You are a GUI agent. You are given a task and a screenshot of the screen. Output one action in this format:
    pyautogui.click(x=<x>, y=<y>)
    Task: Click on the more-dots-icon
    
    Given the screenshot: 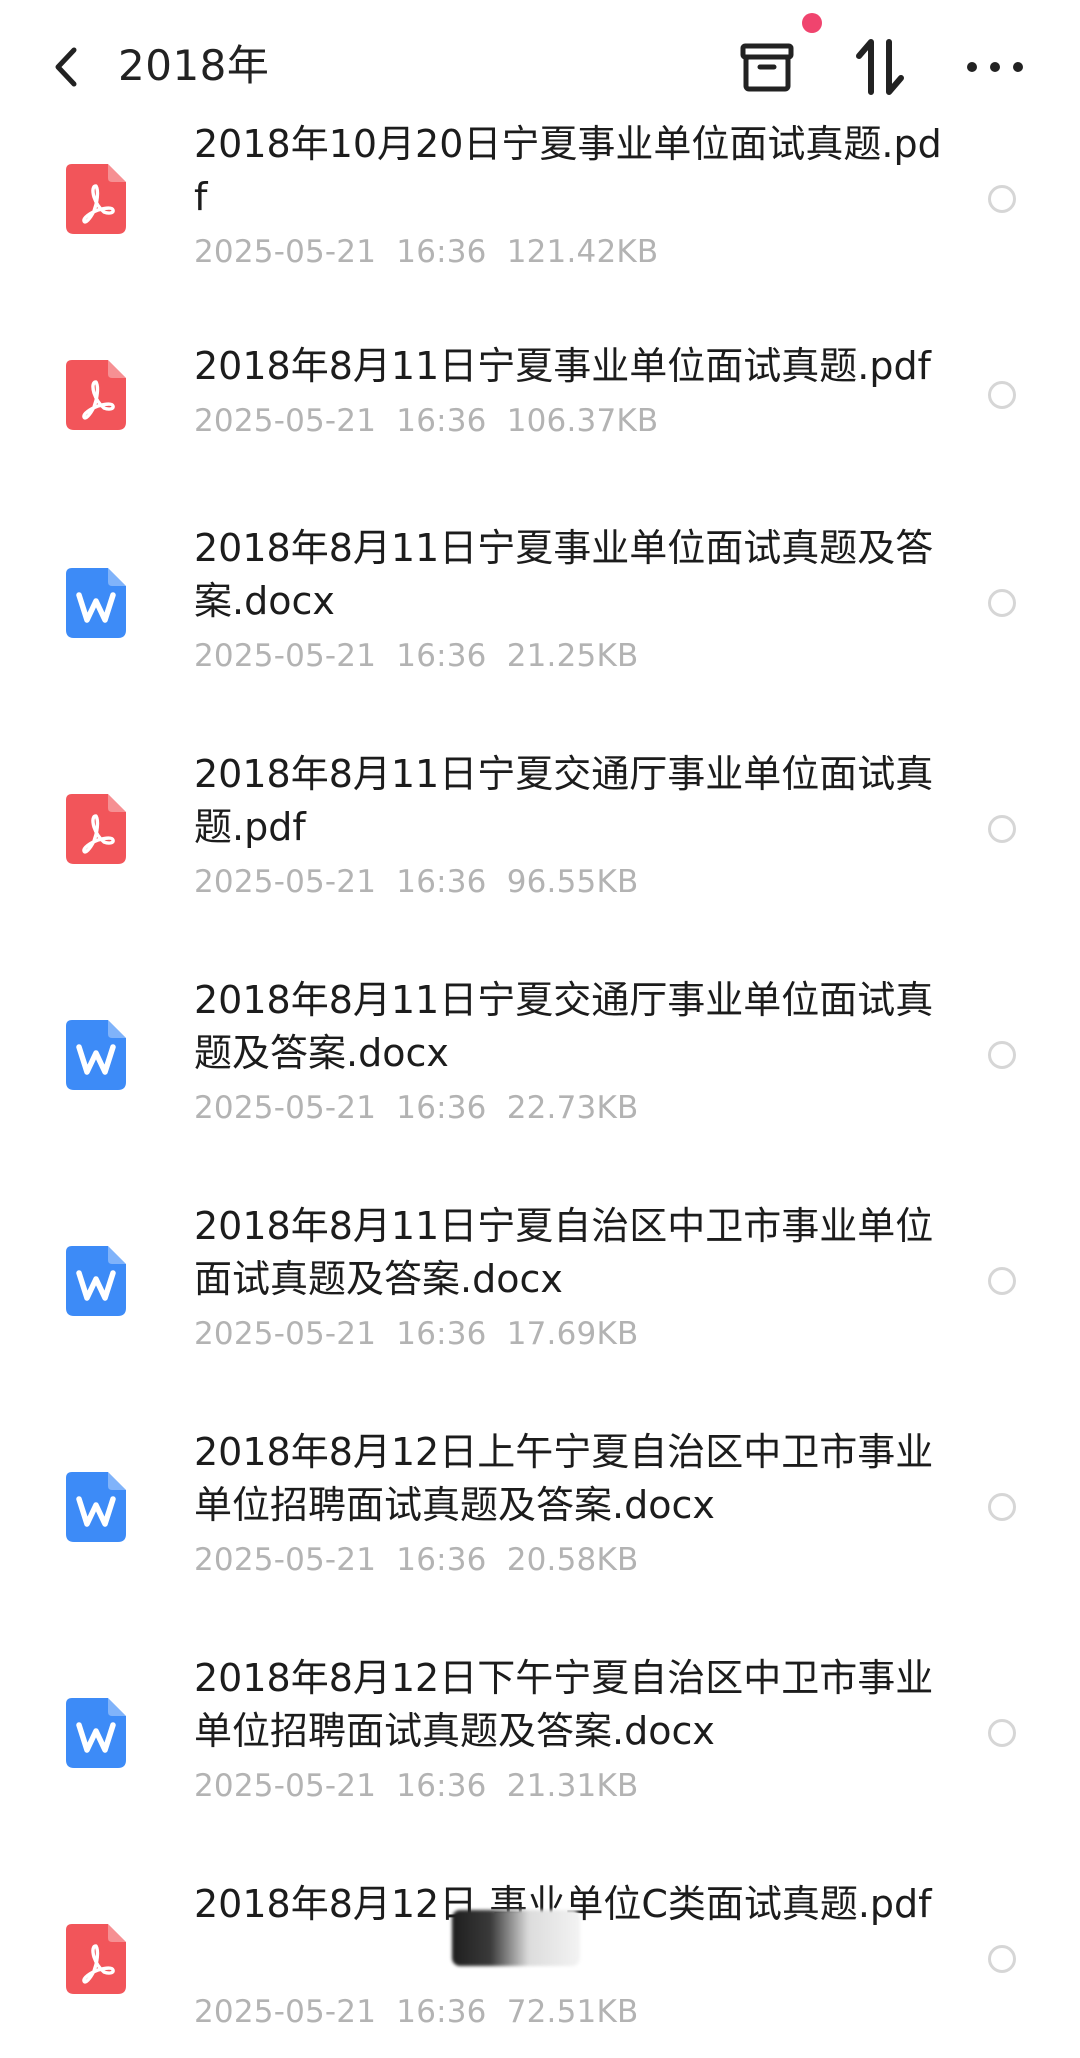 What is the action you would take?
    pyautogui.click(x=995, y=67)
    